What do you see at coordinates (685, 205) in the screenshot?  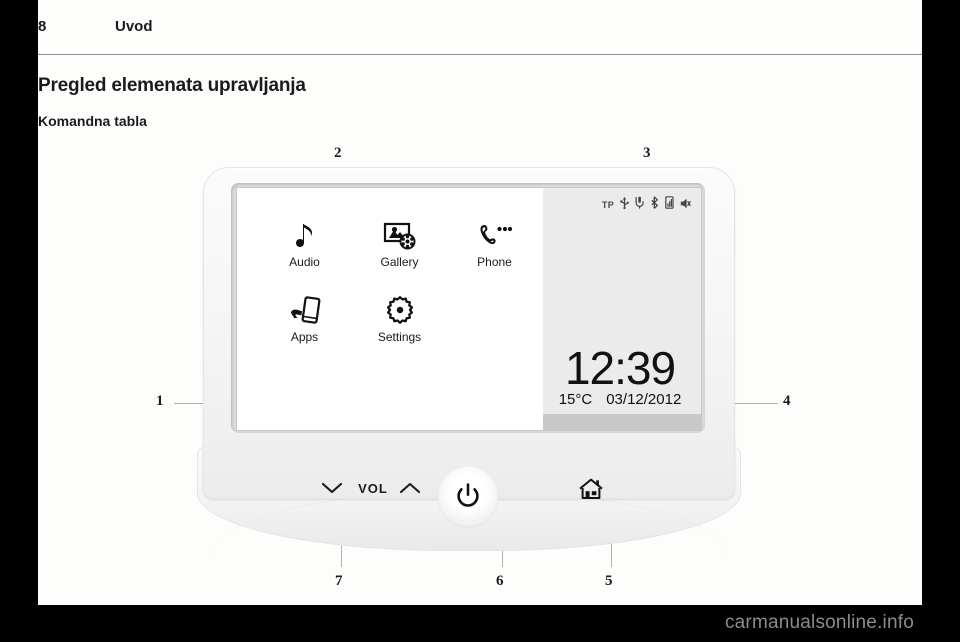 I see `speaker-mute-icon` at bounding box center [685, 205].